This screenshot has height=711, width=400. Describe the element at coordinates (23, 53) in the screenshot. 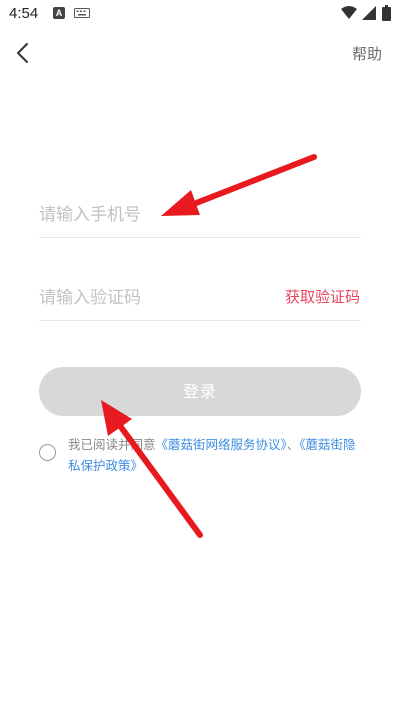

I see `chevron-left-icon` at that location.